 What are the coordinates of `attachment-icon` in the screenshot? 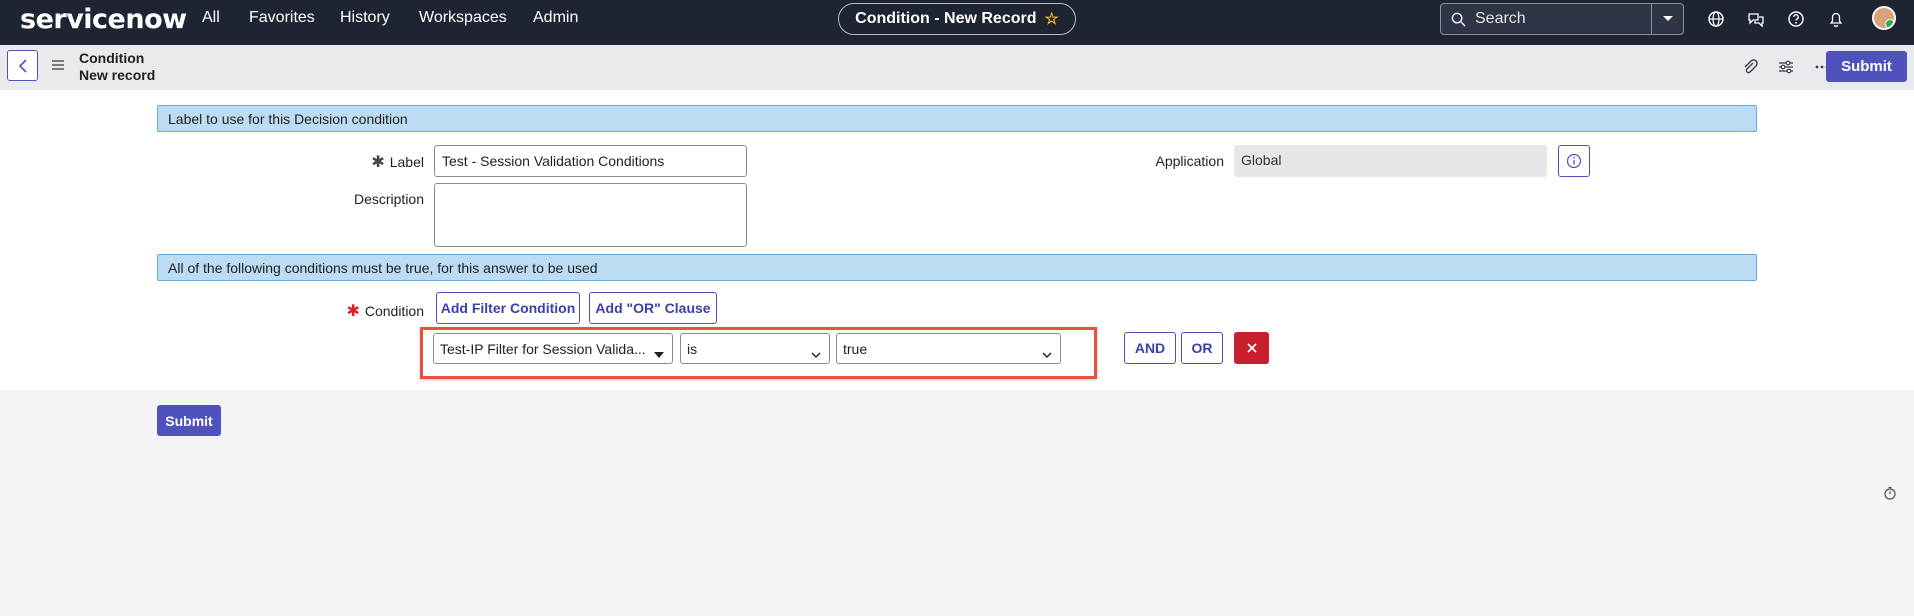 It's located at (1750, 67).